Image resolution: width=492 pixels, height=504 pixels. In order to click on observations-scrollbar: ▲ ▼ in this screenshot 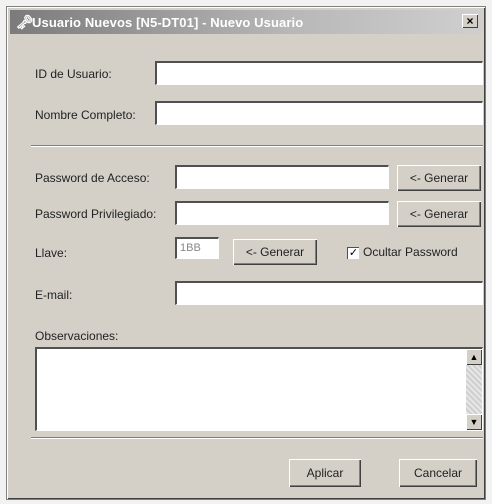, I will do `click(474, 389)`.